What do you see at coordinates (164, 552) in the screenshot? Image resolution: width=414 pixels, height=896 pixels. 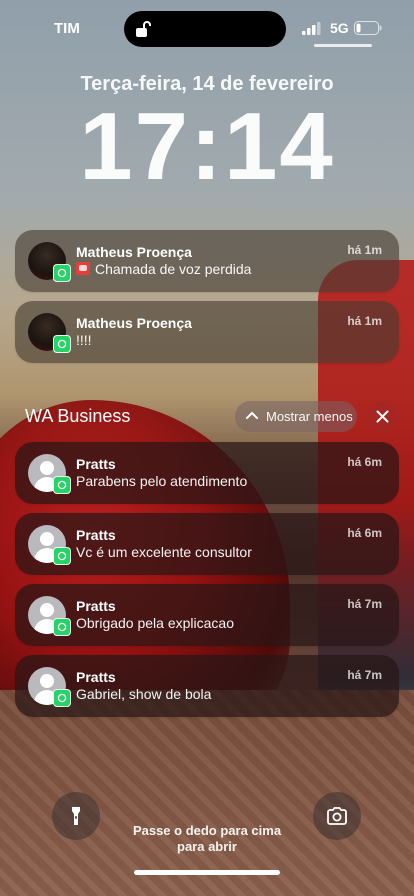 I see `notification-message: Vc é um excelente consultor` at bounding box center [164, 552].